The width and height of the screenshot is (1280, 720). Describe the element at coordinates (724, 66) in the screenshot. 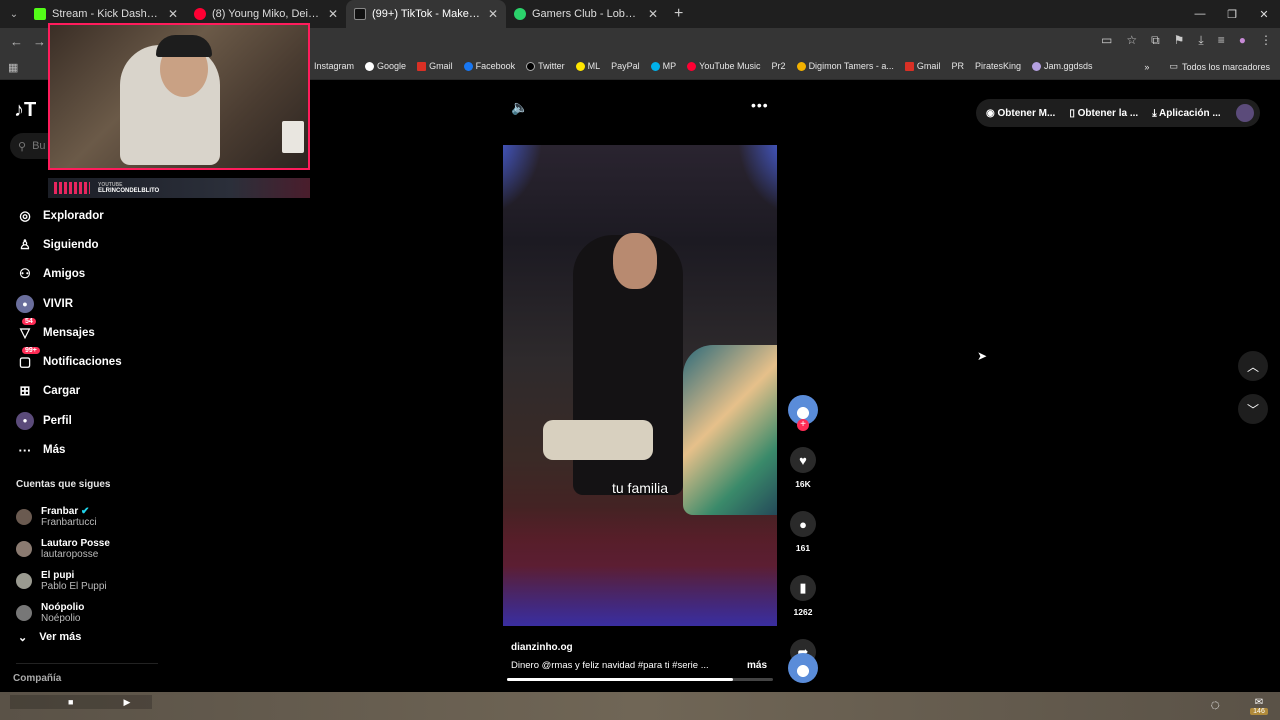

I see `bookmark-item: YouTube Music` at that location.